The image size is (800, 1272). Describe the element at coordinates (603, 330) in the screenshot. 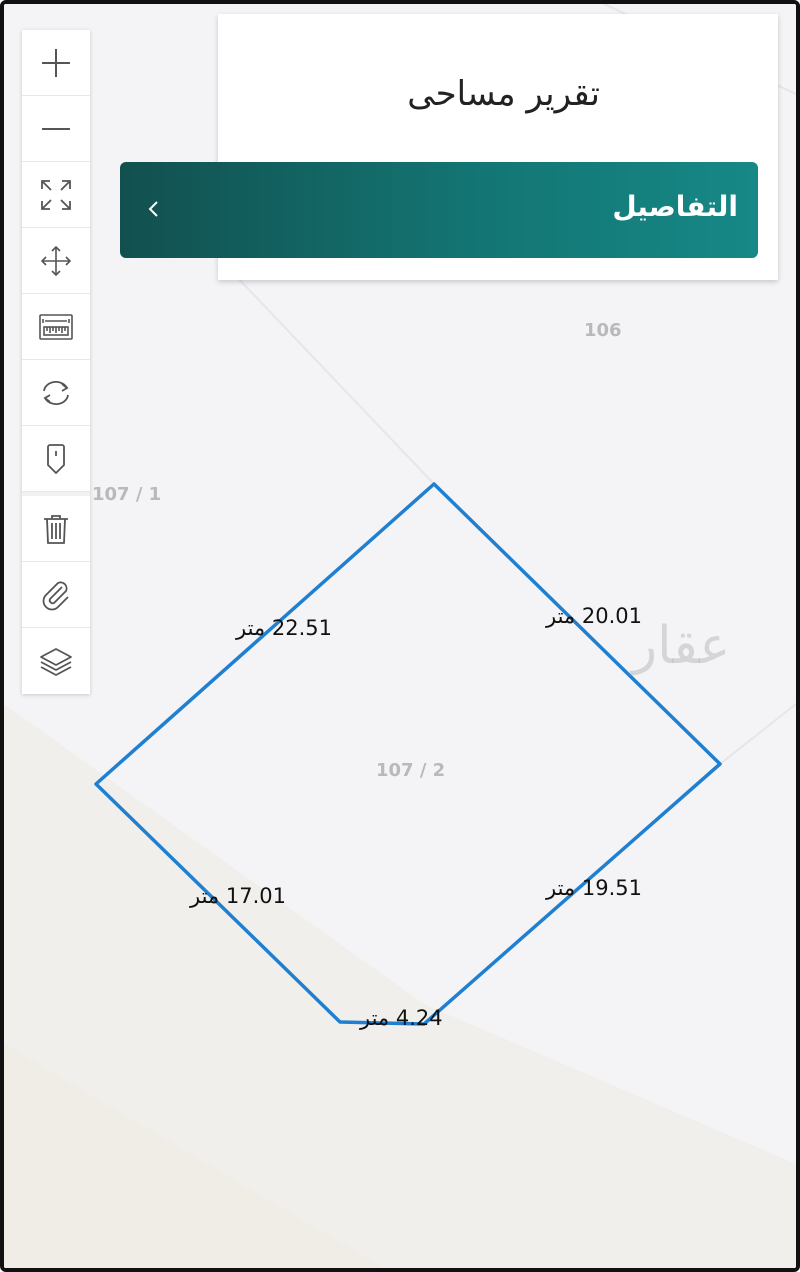

I see `parcel-label-north: 106` at that location.